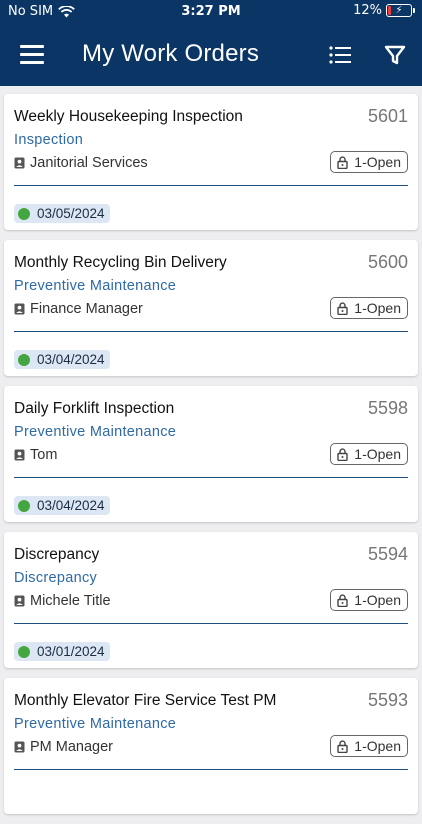 The width and height of the screenshot is (422, 824). I want to click on filter-button, so click(395, 55).